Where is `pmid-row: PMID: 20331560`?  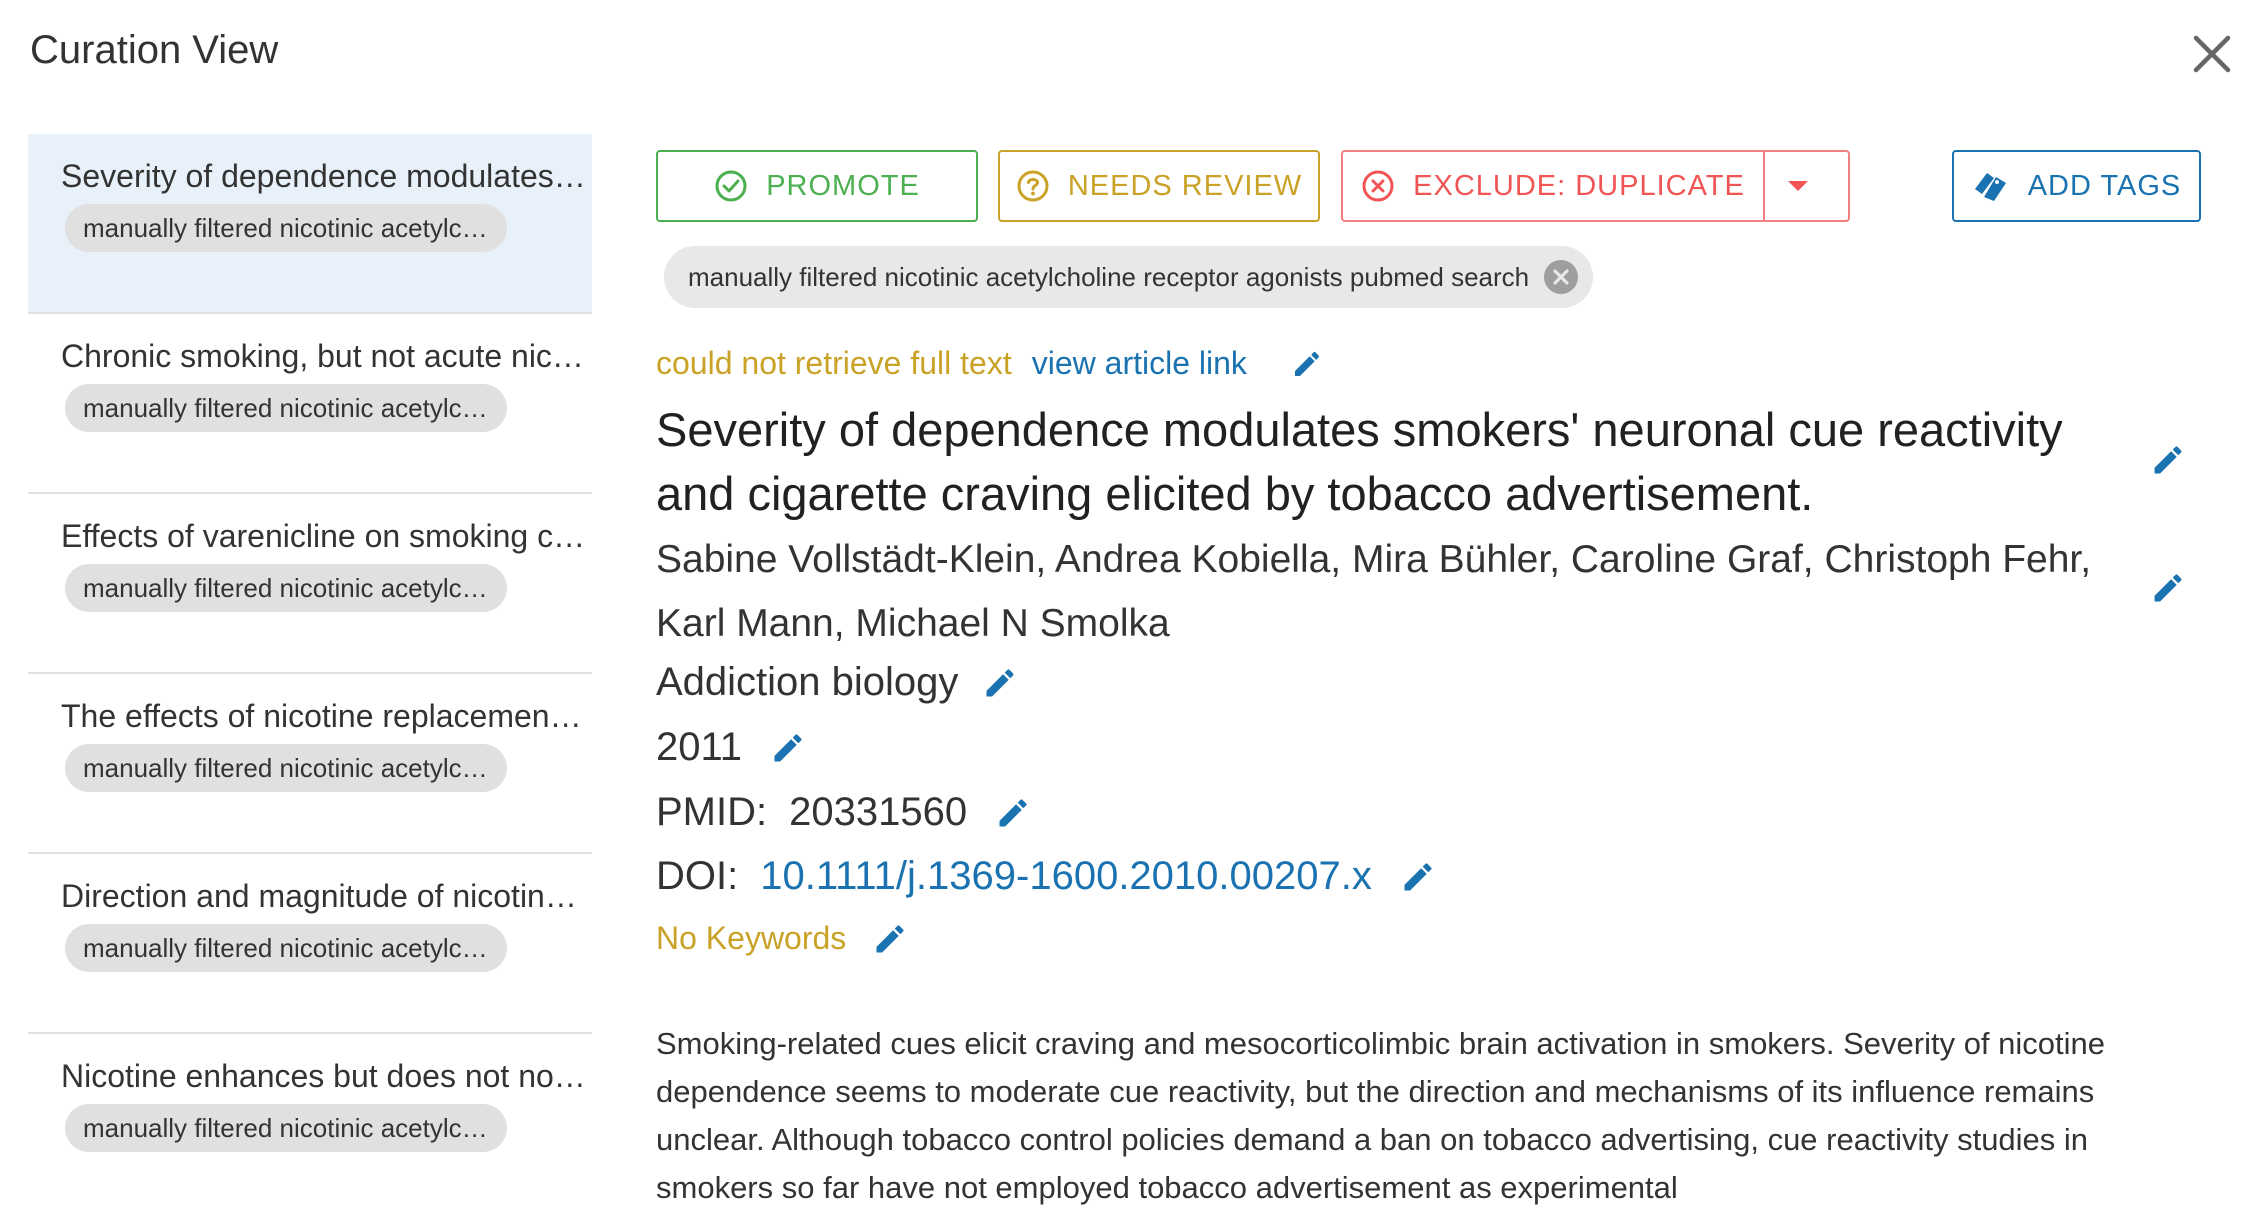 pmid-row: PMID: 20331560 is located at coordinates (843, 812).